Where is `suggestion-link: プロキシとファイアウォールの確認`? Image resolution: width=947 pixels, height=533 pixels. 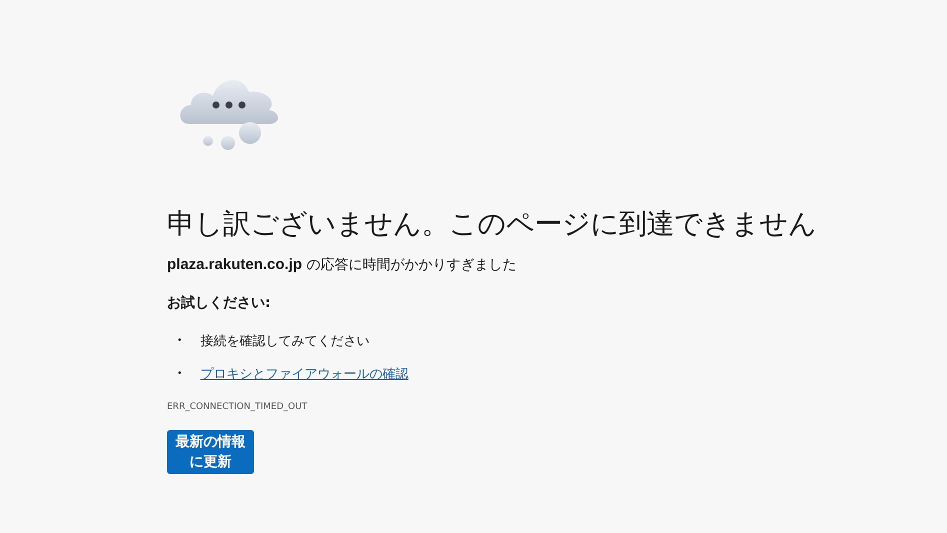 suggestion-link: プロキシとファイアウォールの確認 is located at coordinates (304, 373).